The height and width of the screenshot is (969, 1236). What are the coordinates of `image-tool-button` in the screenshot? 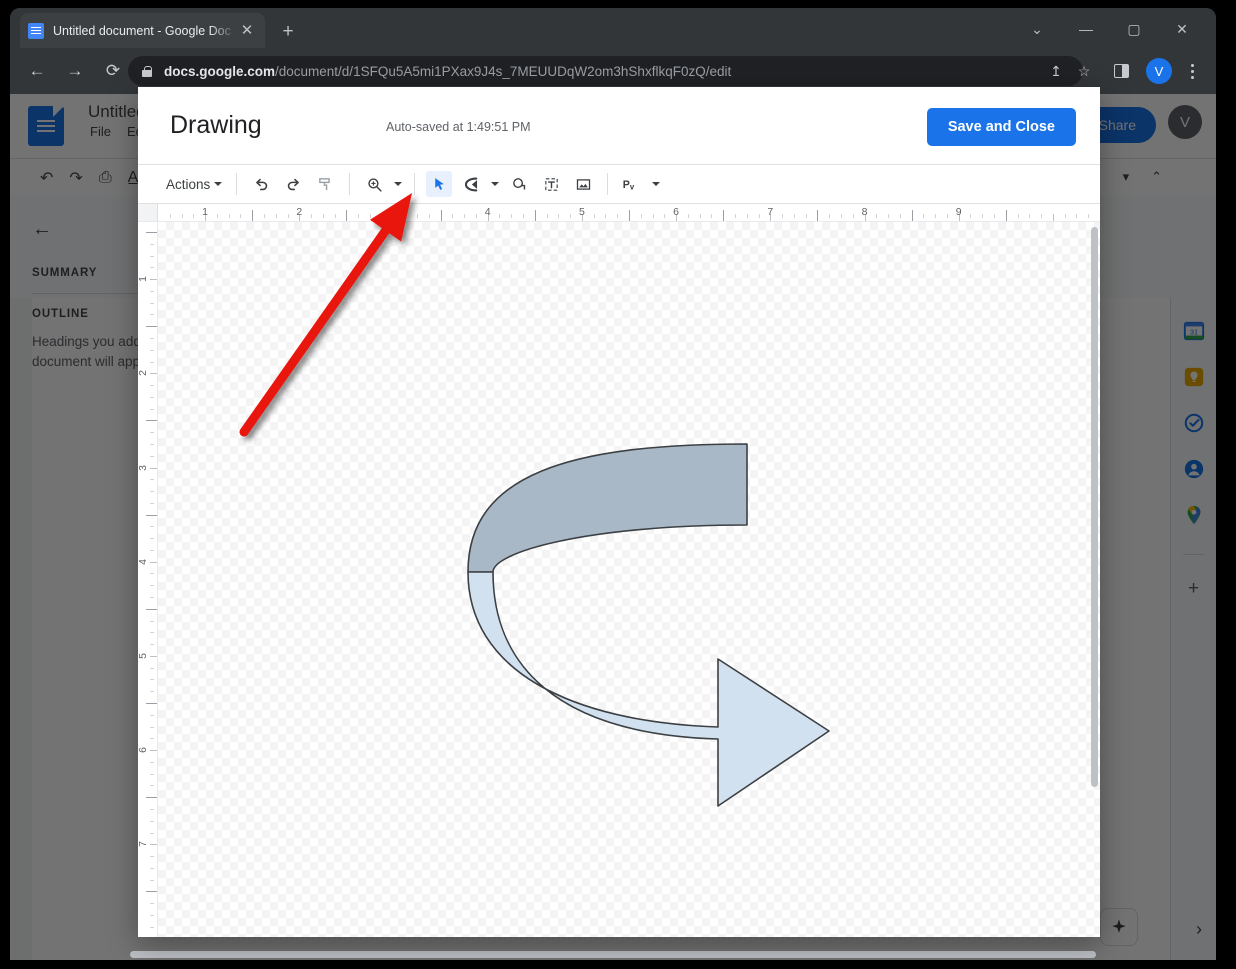 It's located at (583, 184).